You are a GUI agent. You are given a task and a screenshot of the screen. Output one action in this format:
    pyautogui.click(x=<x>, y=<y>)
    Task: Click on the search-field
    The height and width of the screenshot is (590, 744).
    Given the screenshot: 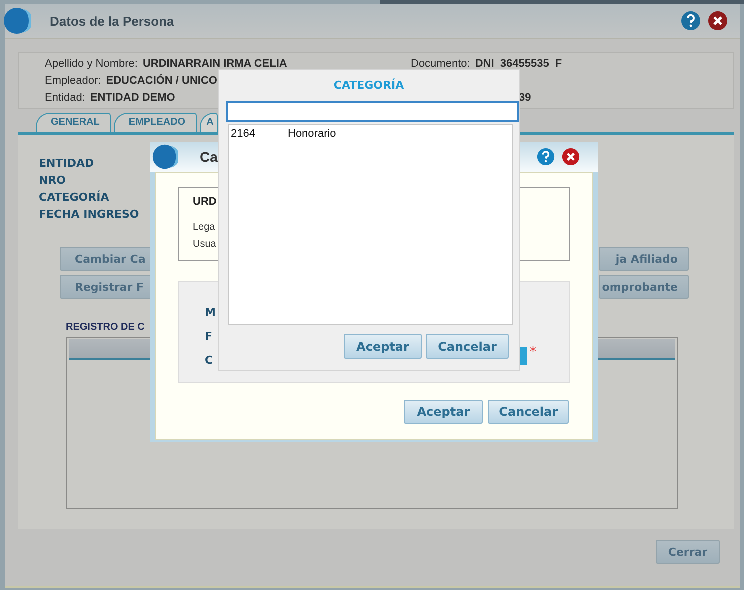 What is the action you would take?
    pyautogui.click(x=372, y=111)
    